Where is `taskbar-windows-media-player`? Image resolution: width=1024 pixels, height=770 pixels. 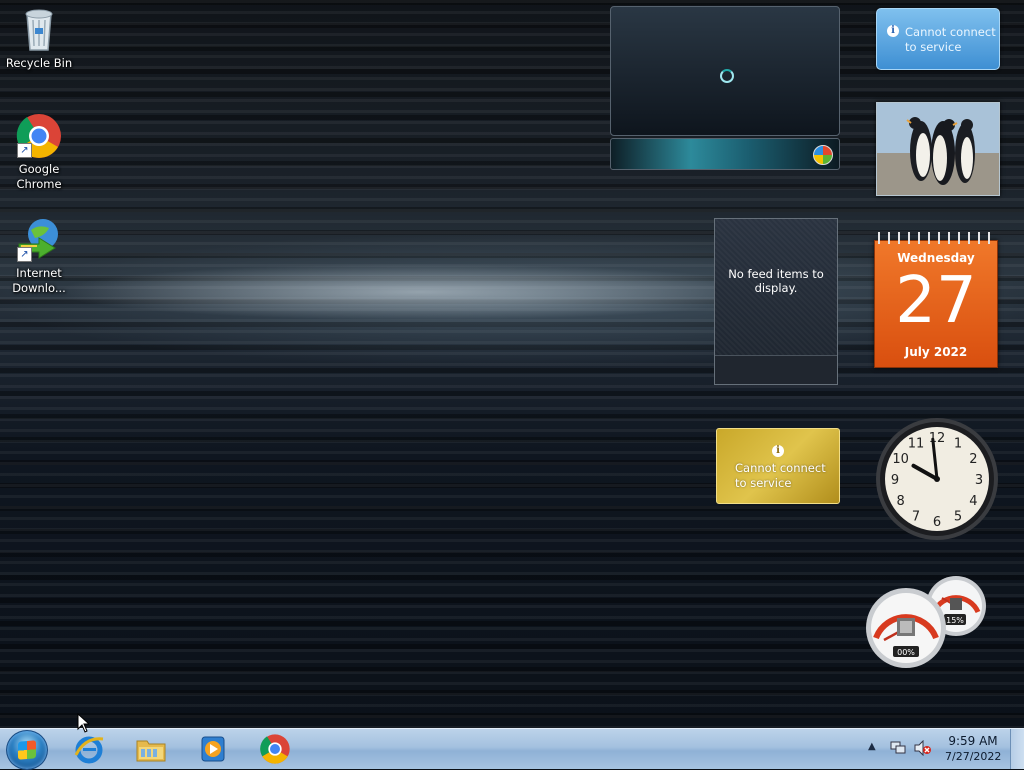
taskbar-windows-media-player is located at coordinates (213, 749).